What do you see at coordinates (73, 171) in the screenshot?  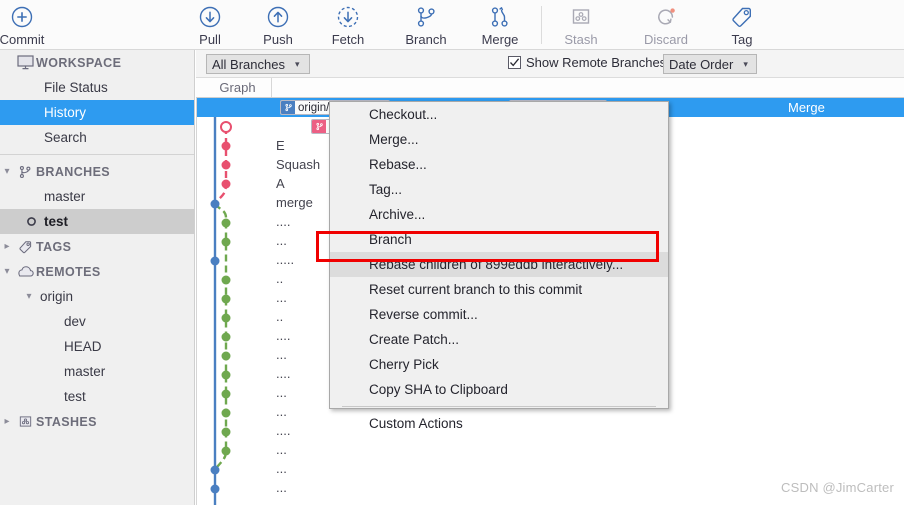 I see `sidebar-group-label: BRANCHES` at bounding box center [73, 171].